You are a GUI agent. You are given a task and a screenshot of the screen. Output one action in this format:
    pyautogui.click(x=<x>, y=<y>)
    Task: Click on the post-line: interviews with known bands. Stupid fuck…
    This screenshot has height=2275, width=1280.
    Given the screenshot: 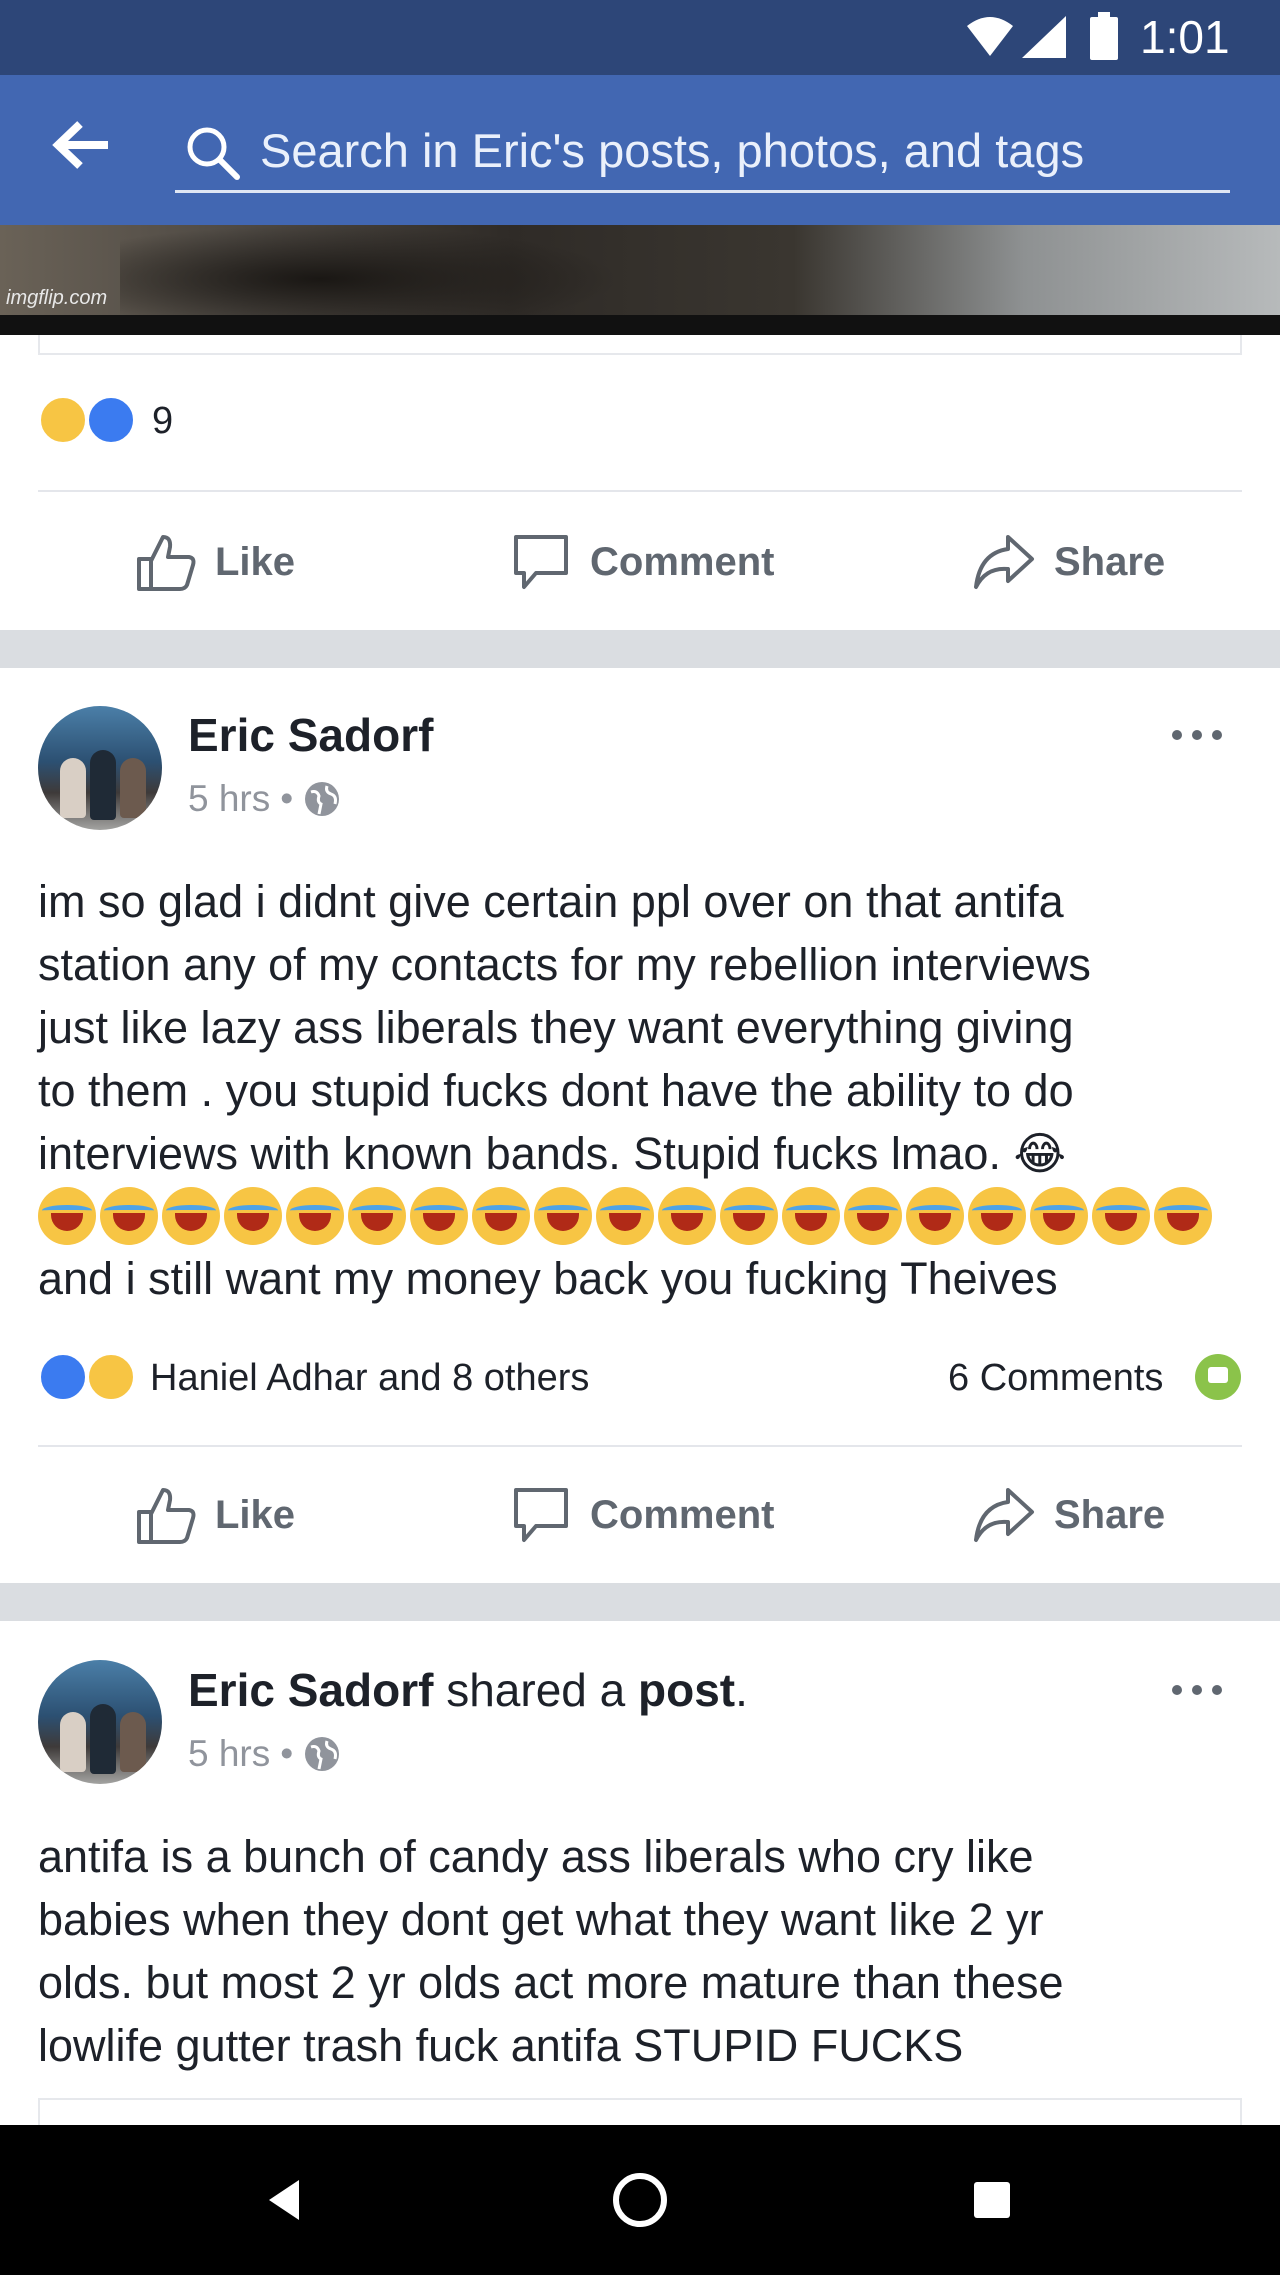 What is the action you would take?
    pyautogui.click(x=552, y=1153)
    